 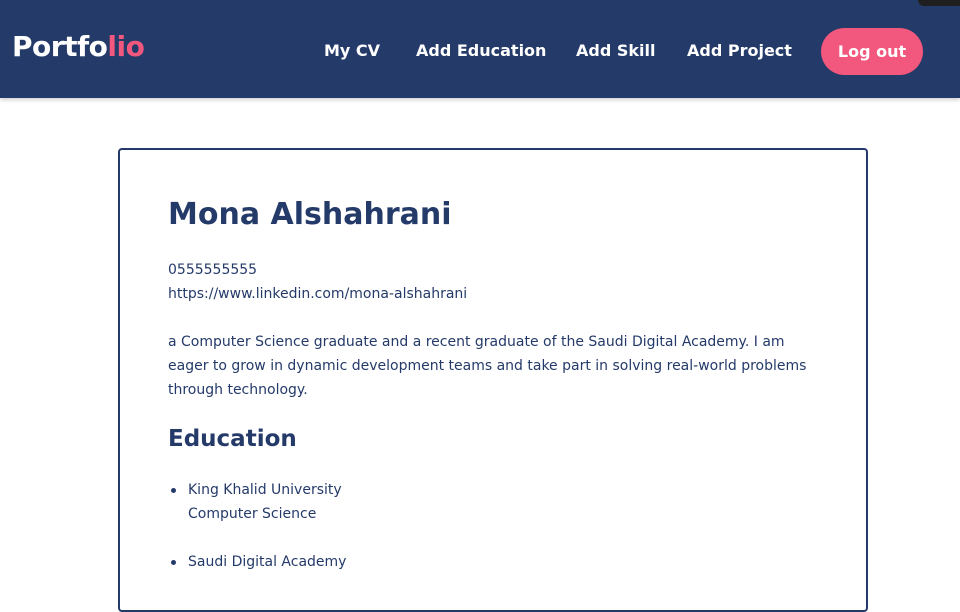 I want to click on education-list-item: Saudi Digital Academy, so click(x=259, y=562).